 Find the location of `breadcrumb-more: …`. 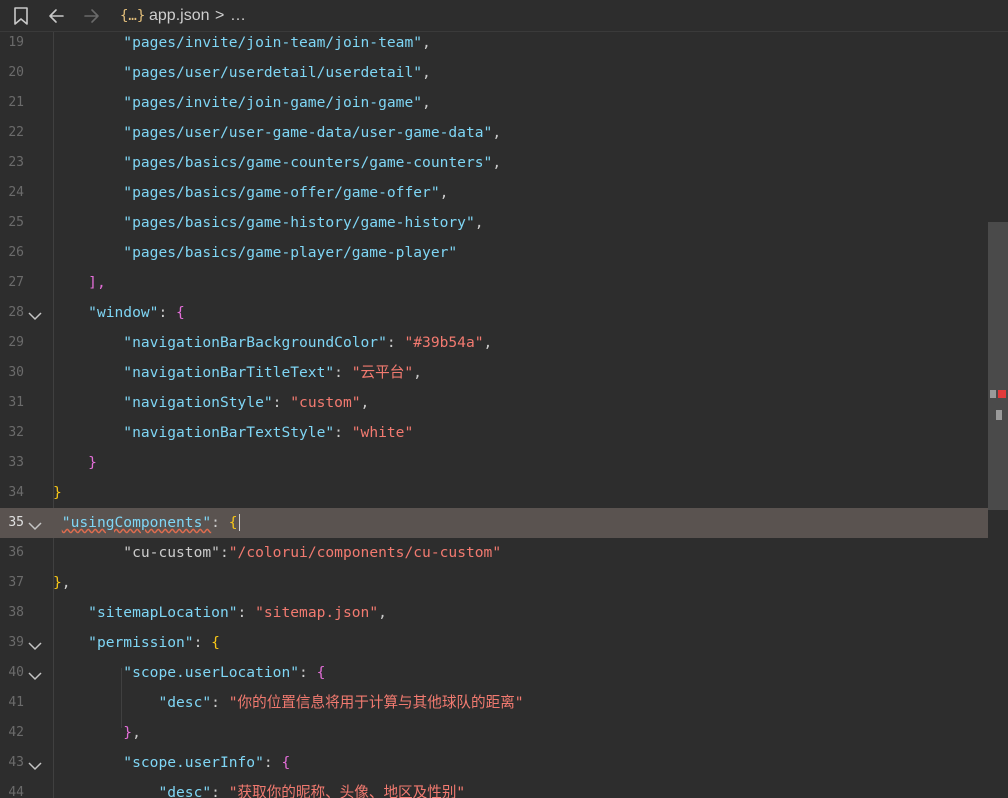

breadcrumb-more: … is located at coordinates (238, 16).